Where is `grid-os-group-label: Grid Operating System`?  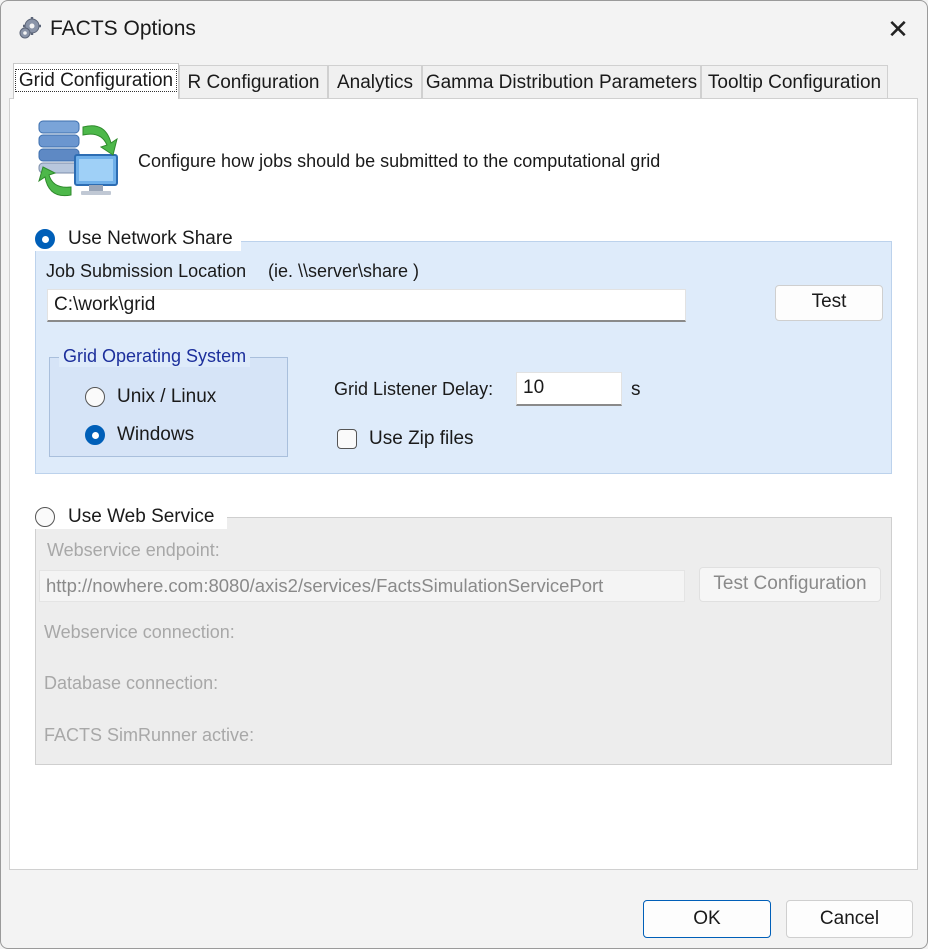 grid-os-group-label: Grid Operating System is located at coordinates (155, 356).